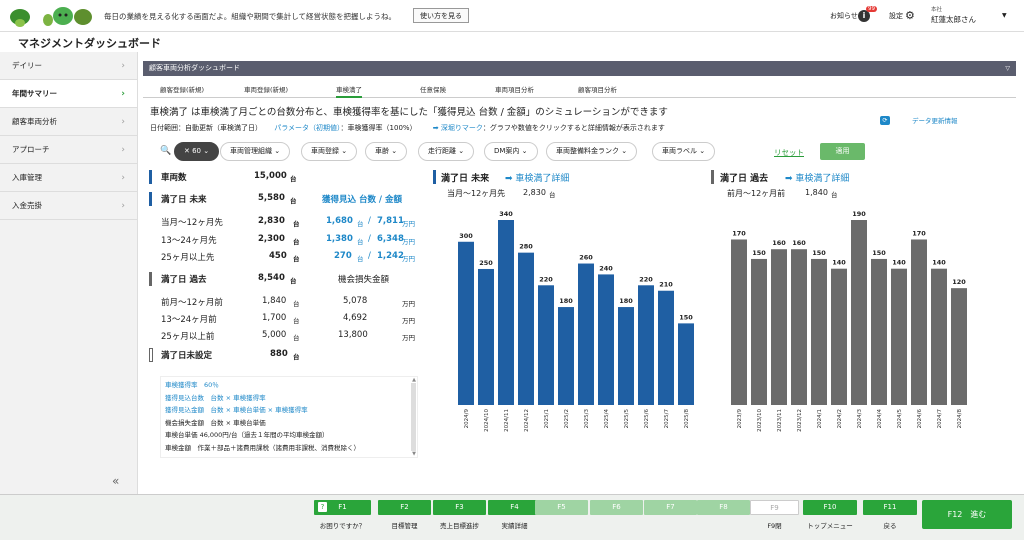 The width and height of the screenshot is (1024, 540). Describe the element at coordinates (279, 357) in the screenshot. I see `unset-value: 880` at that location.